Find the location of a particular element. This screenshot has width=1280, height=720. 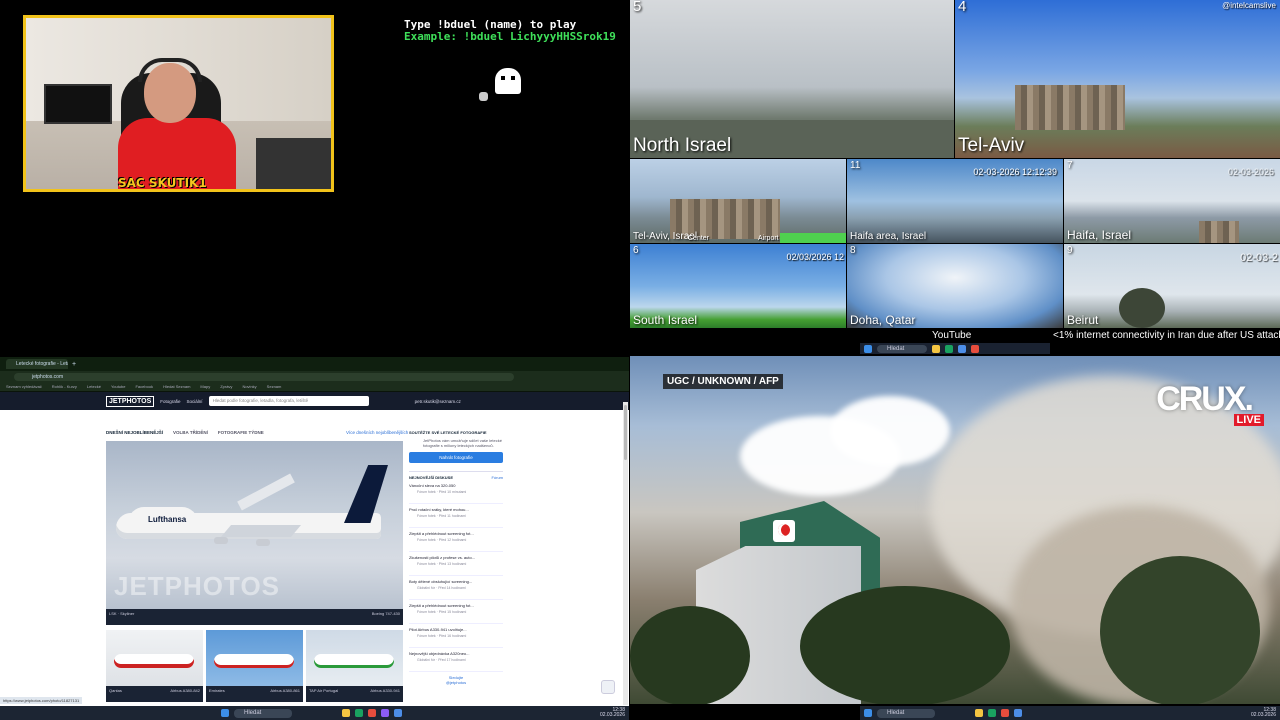

cam-number: 5 is located at coordinates (637, 7).